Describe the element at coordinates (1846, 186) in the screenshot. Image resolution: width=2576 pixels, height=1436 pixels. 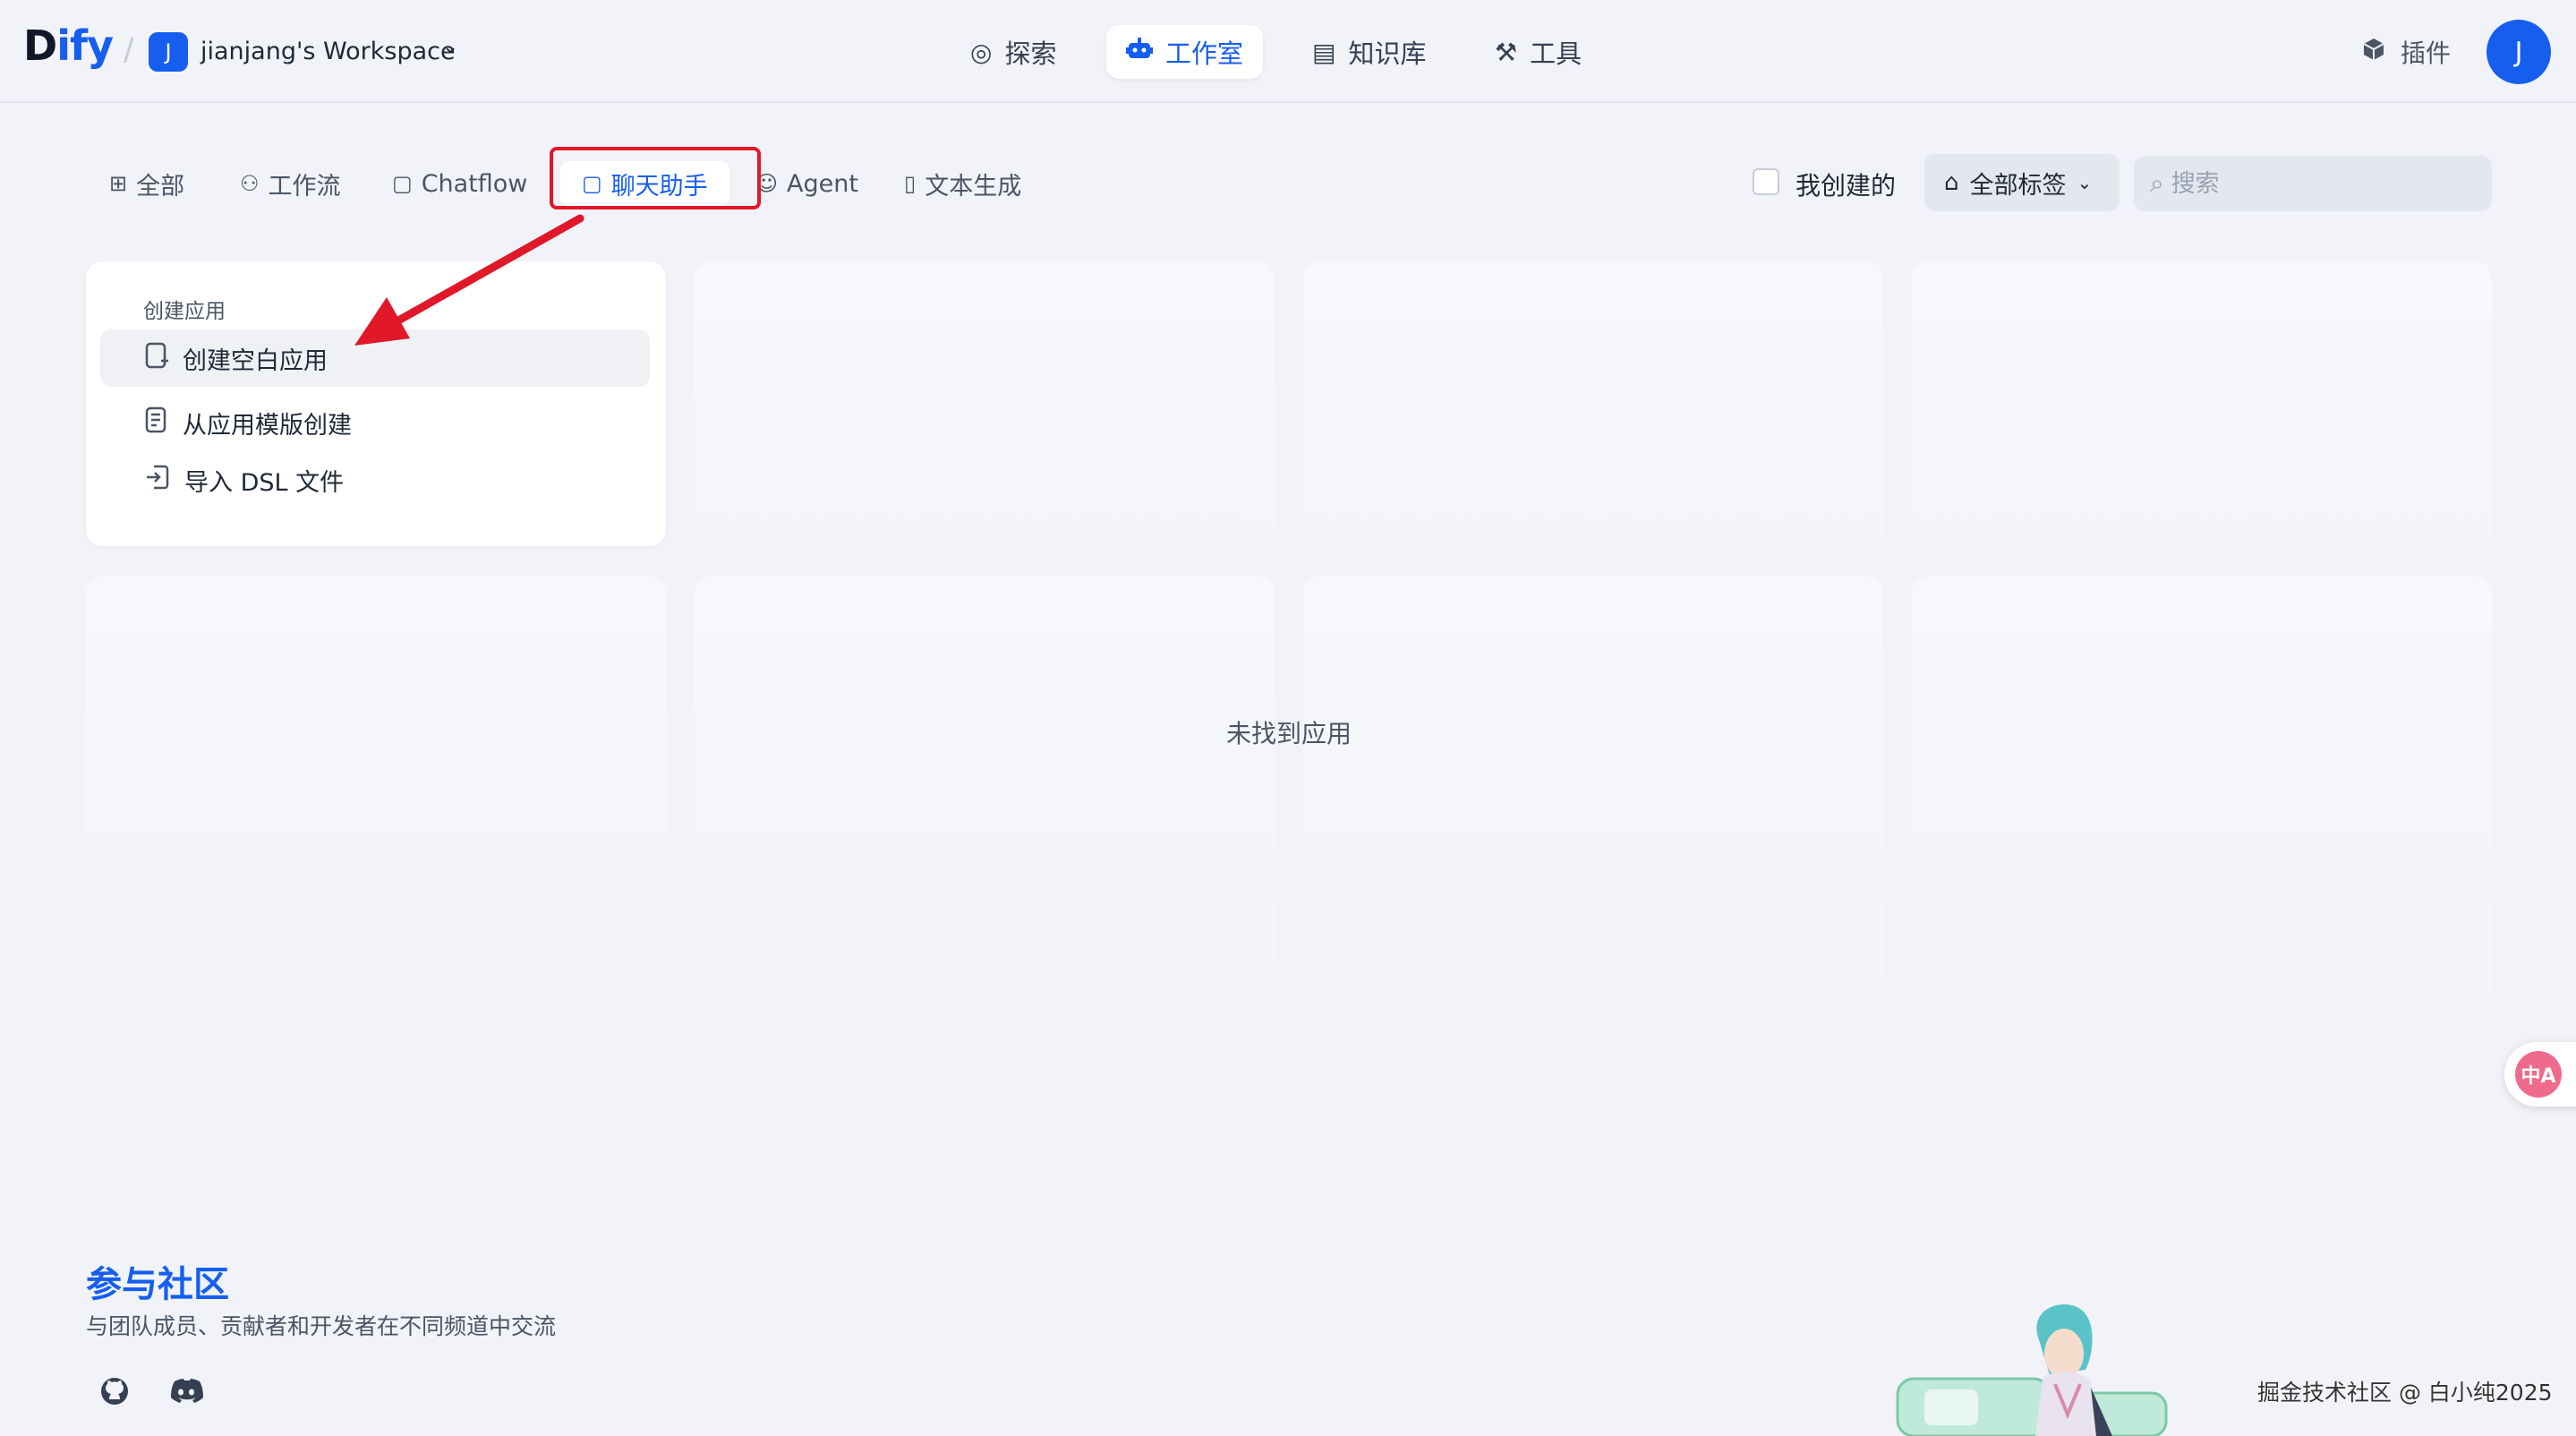
I see `created-by-me-label: 我创建的` at that location.